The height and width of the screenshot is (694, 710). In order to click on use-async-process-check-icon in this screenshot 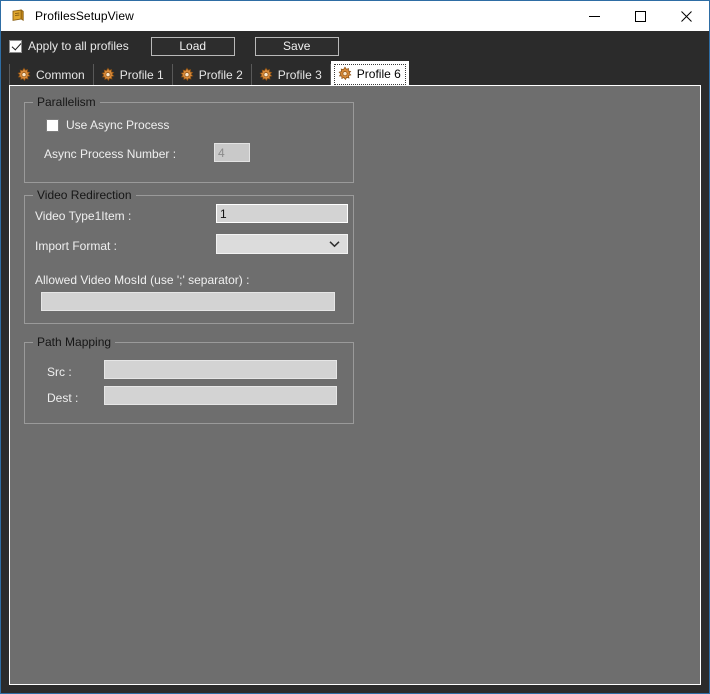, I will do `click(52, 125)`.